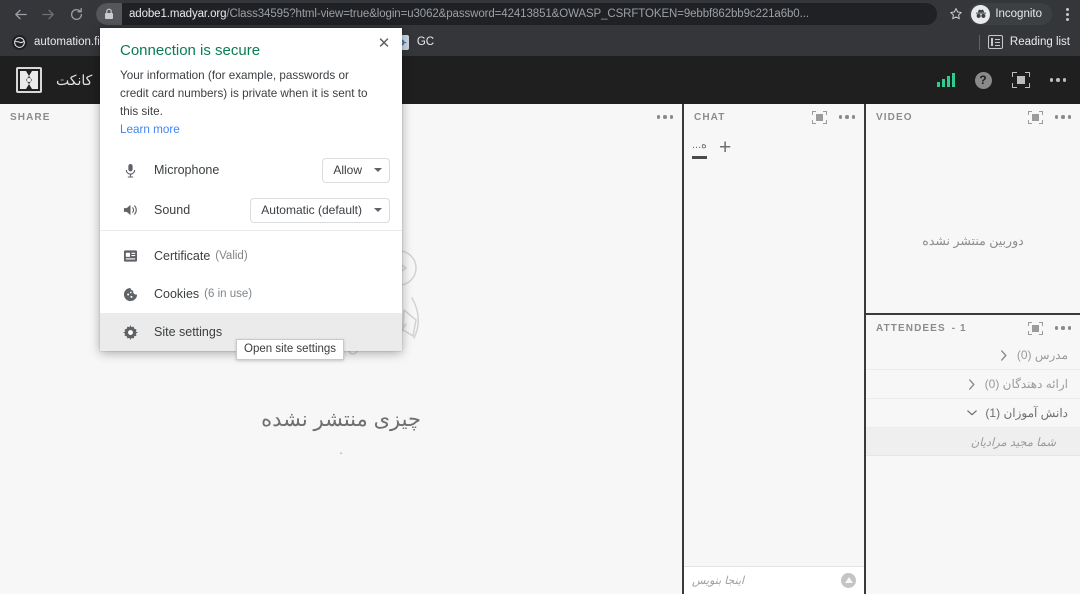 The height and width of the screenshot is (594, 1080). I want to click on attendee-group-presenters: ارائه دهندگان (0), so click(973, 384).